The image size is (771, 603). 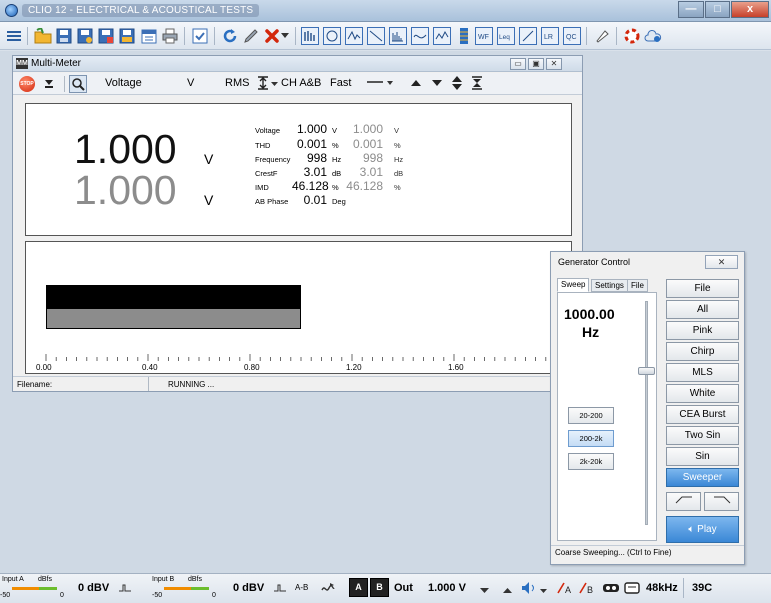 What do you see at coordinates (248, 588) in the screenshot?
I see `input-b-level: 0 dBV` at bounding box center [248, 588].